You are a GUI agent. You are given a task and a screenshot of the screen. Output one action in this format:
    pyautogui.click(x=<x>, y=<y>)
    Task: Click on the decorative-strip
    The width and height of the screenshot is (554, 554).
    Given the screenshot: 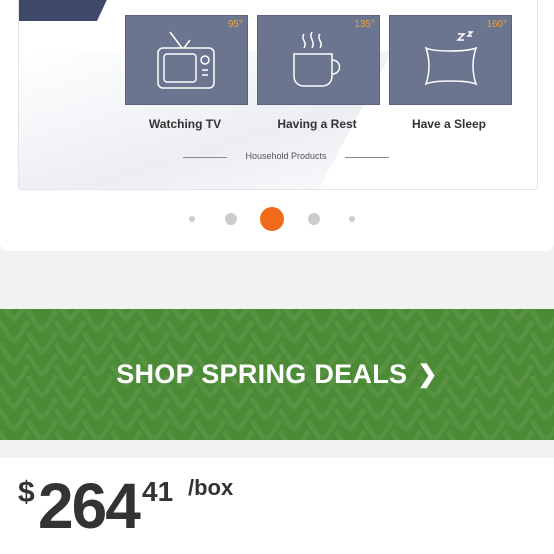 What is the action you would take?
    pyautogui.click(x=65, y=10)
    